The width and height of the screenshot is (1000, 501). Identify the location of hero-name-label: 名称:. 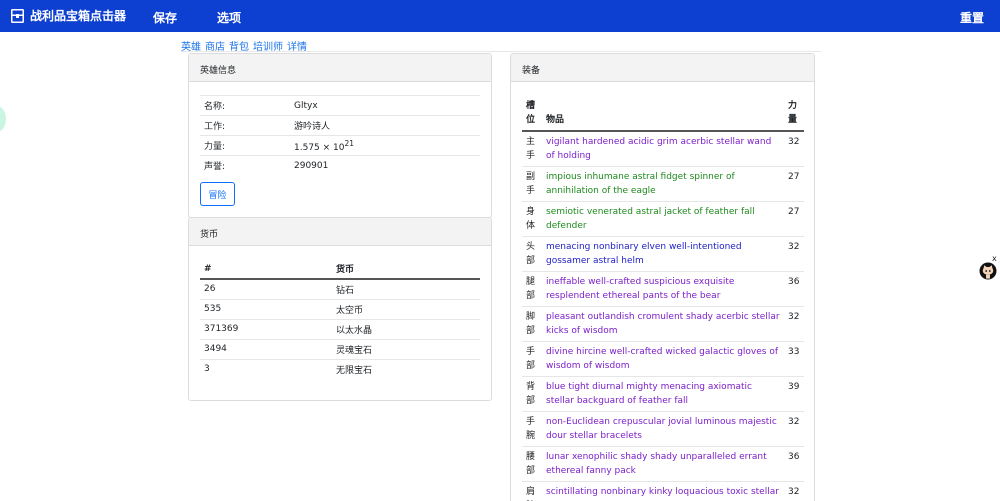
(245, 105).